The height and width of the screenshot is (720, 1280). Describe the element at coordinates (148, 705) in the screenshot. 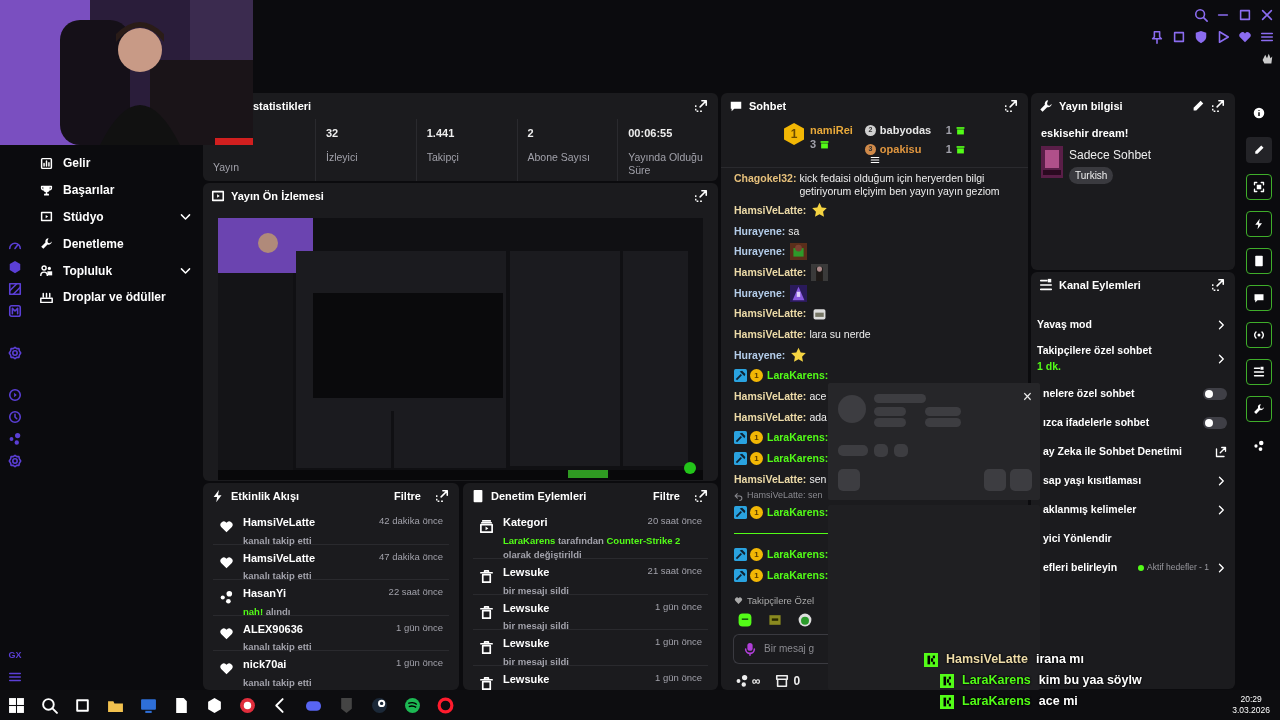

I see `monitor-icon` at that location.